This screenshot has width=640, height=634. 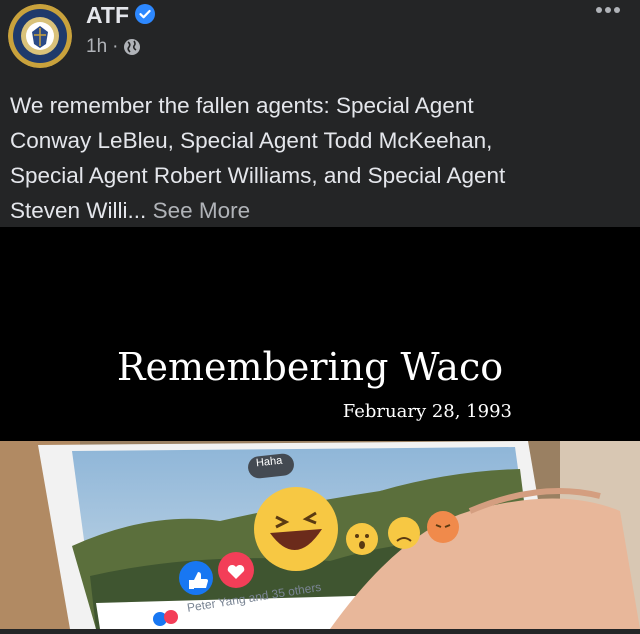 I want to click on banner-date: February 28, 1993, so click(x=427, y=411).